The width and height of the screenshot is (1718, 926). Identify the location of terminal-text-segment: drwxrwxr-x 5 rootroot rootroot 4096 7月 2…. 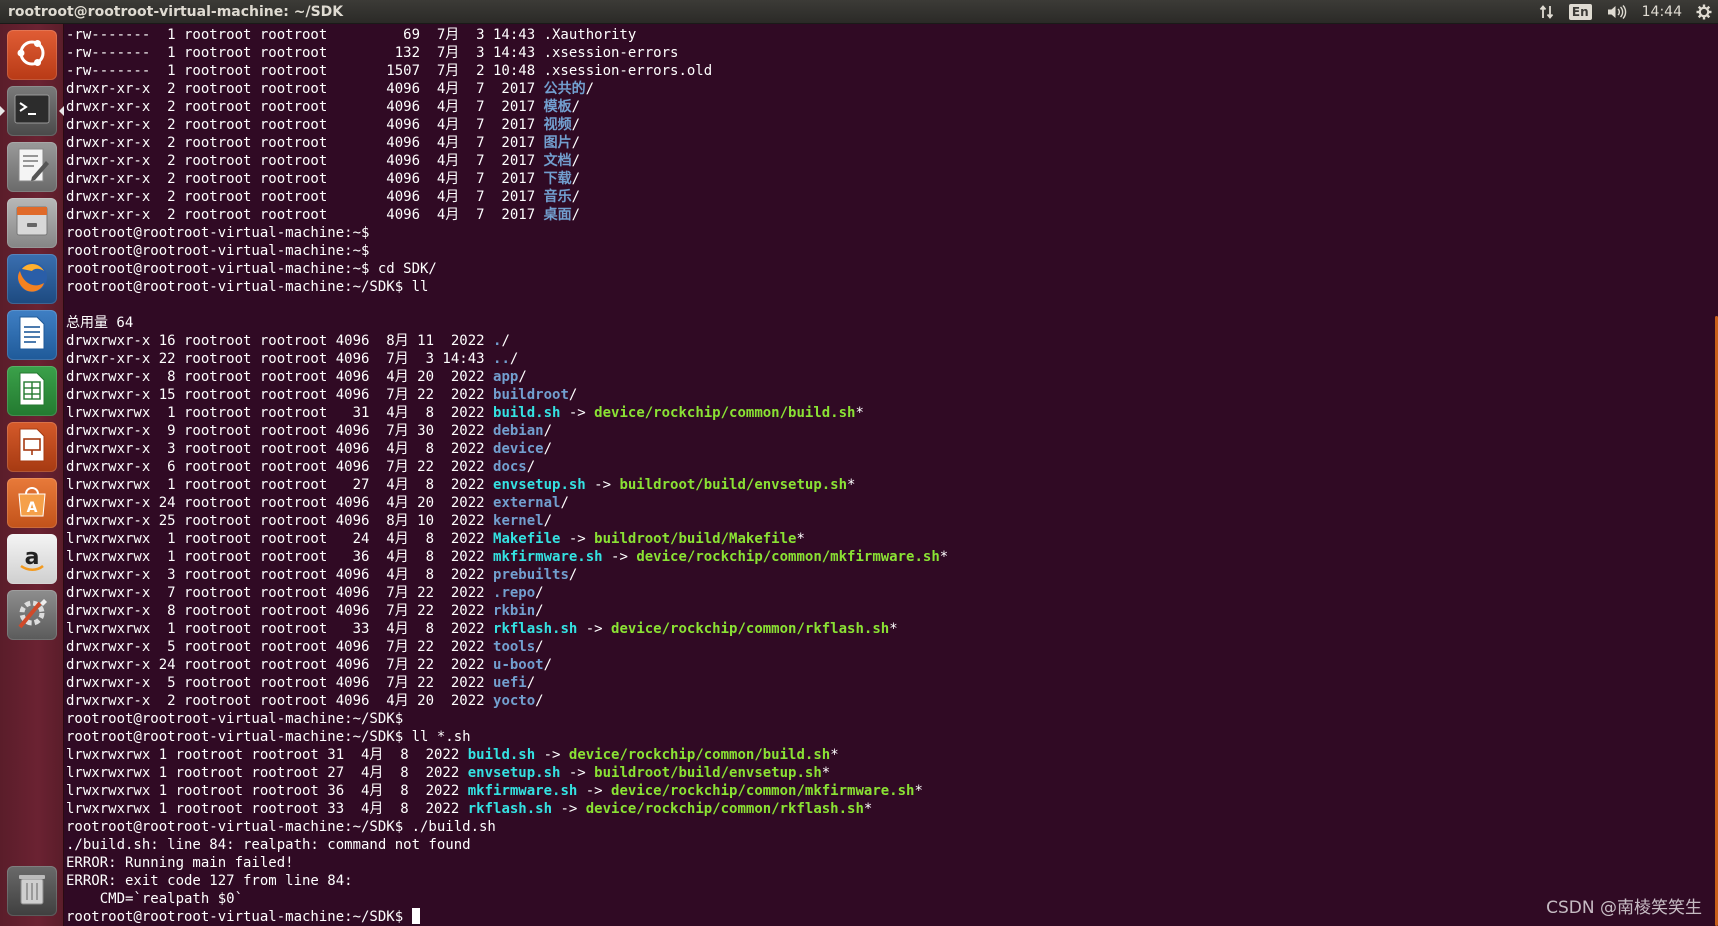
(280, 647).